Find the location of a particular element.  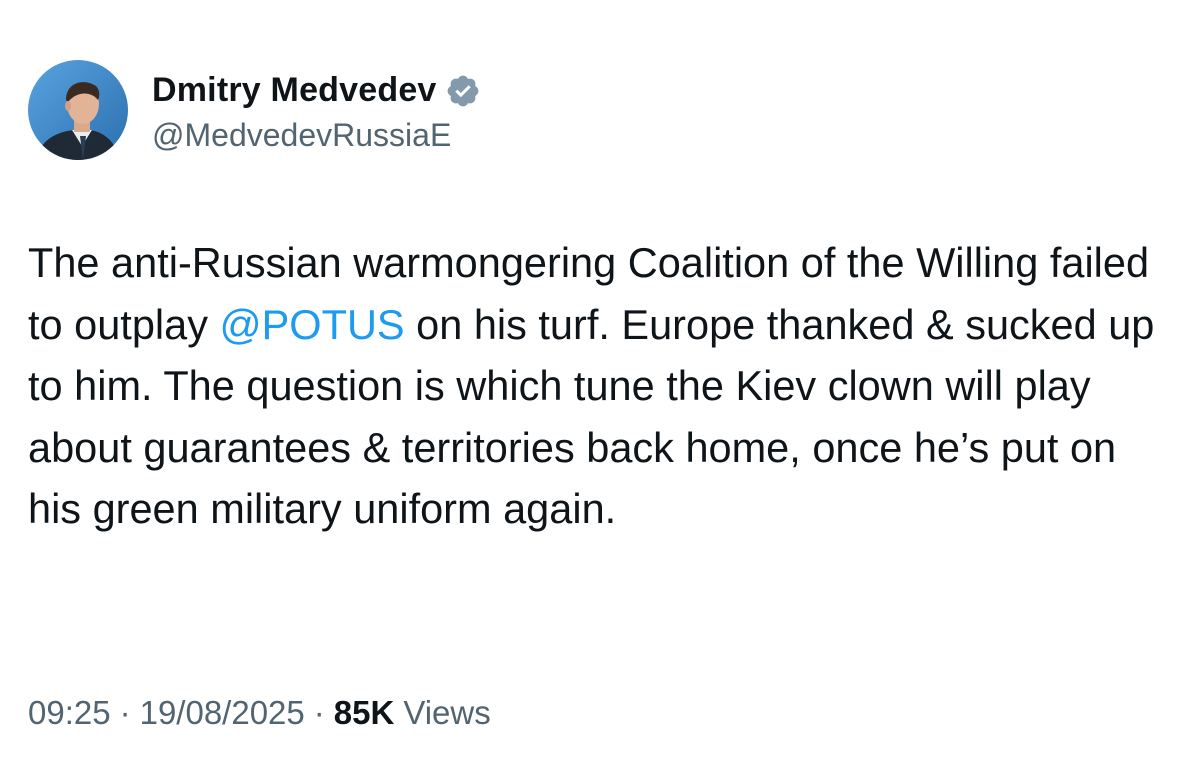

tweet-time: 09:25 is located at coordinates (69, 713).